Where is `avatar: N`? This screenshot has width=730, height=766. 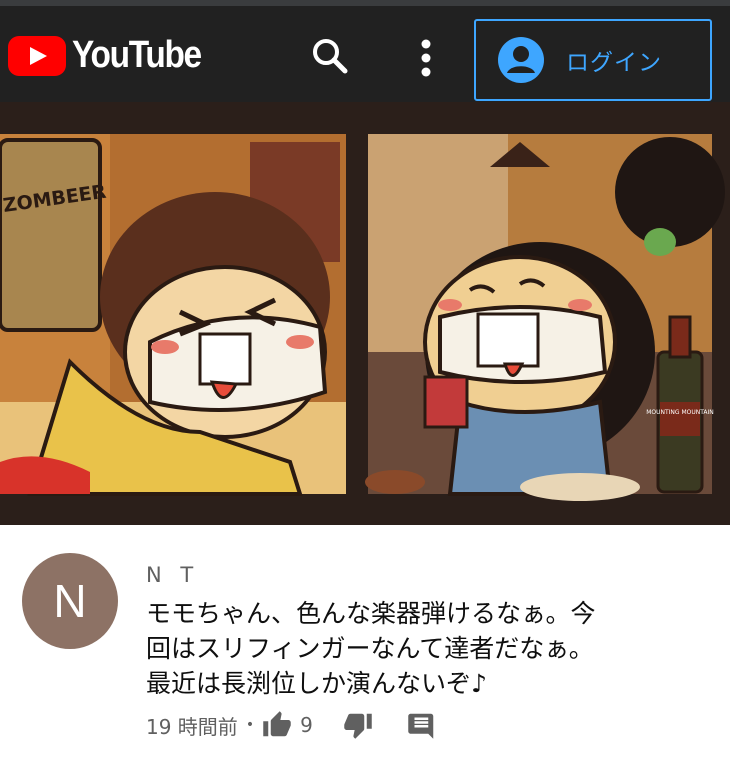 avatar: N is located at coordinates (70, 601).